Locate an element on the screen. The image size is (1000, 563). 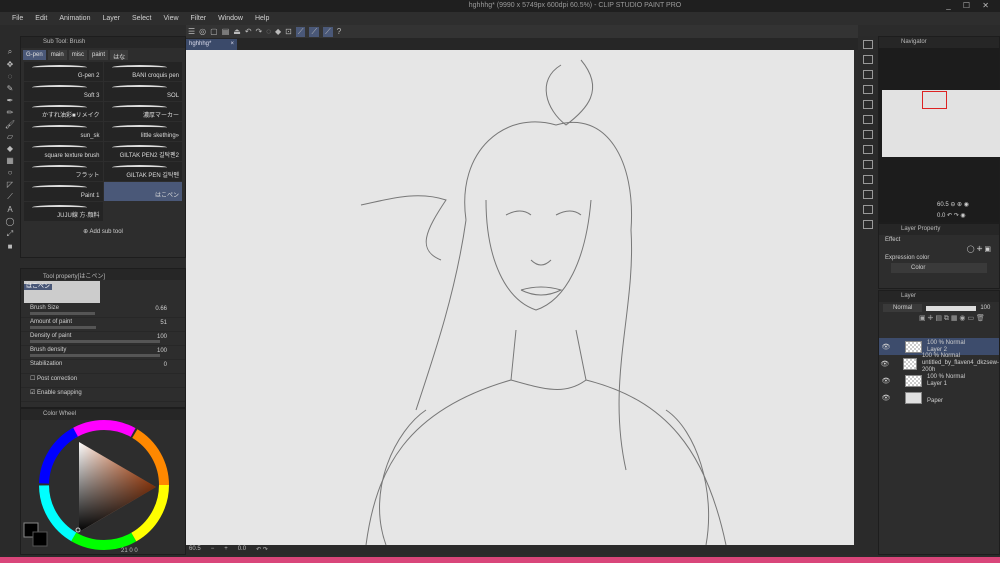
document-tab: hghhhg* × is located at coordinates (211, 44).